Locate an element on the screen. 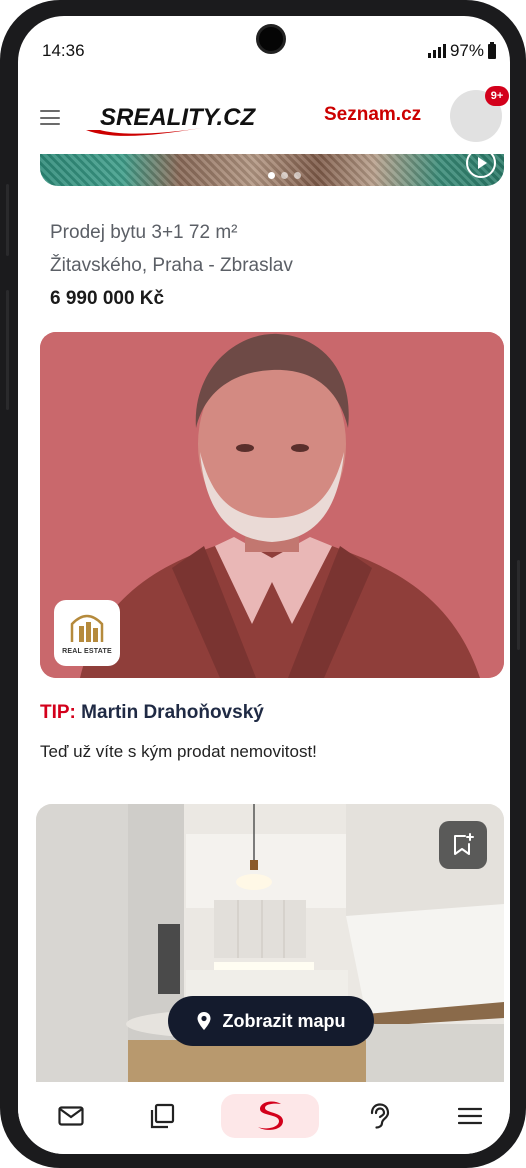  hamburger-menu-icon is located at coordinates (50, 117).